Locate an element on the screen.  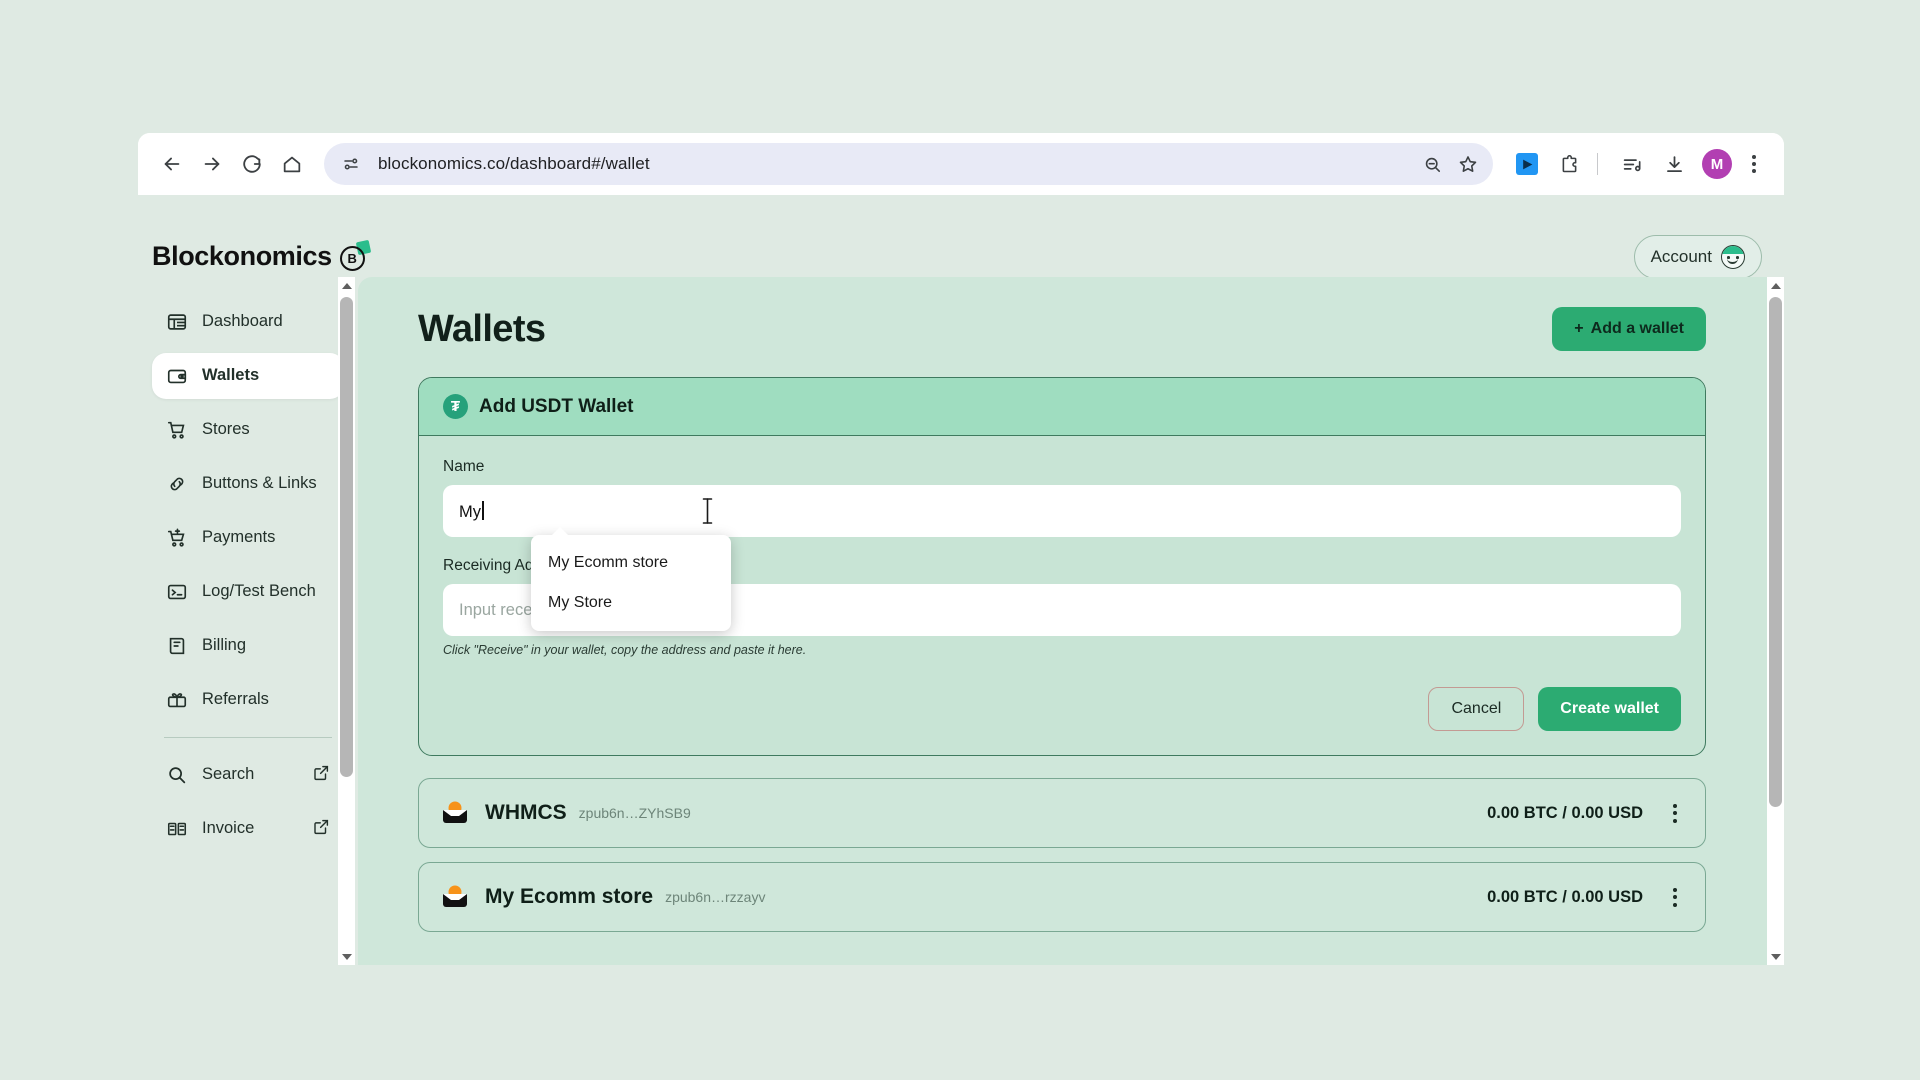
sidebar-item-invoice: Invoice is located at coordinates (248, 829).